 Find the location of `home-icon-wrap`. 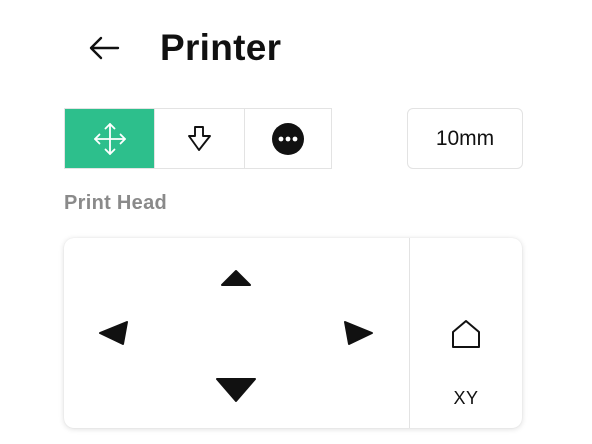

home-icon-wrap is located at coordinates (466, 334).